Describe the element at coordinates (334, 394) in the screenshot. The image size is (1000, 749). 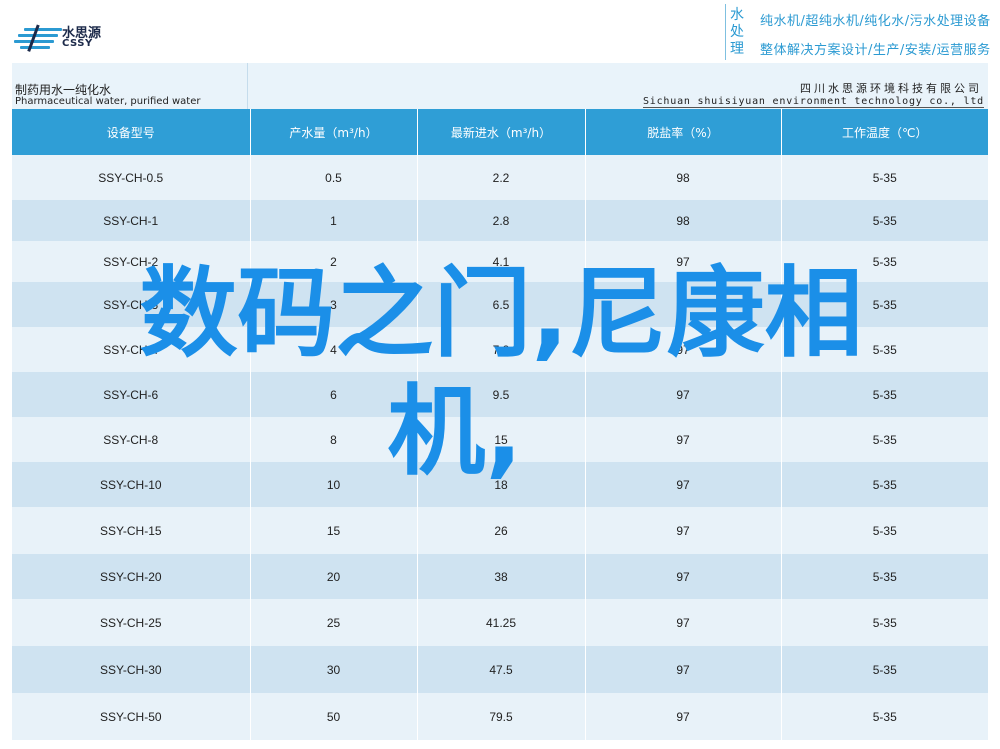
I see `cell-output: 6` at that location.